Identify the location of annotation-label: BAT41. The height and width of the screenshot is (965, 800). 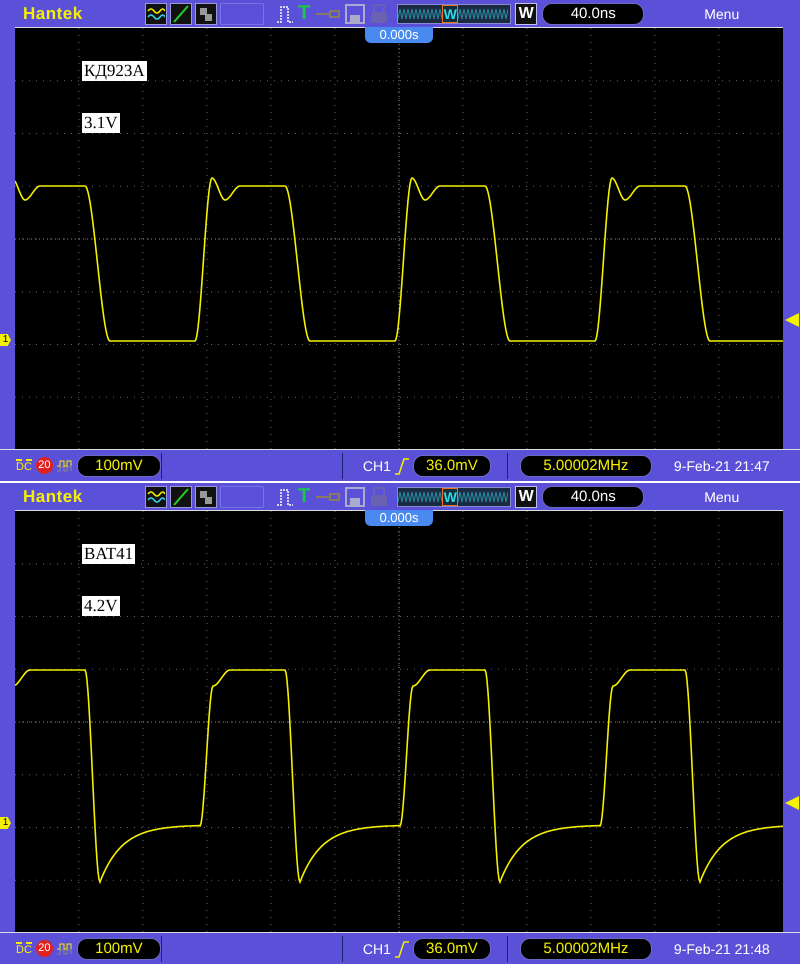
(109, 554).